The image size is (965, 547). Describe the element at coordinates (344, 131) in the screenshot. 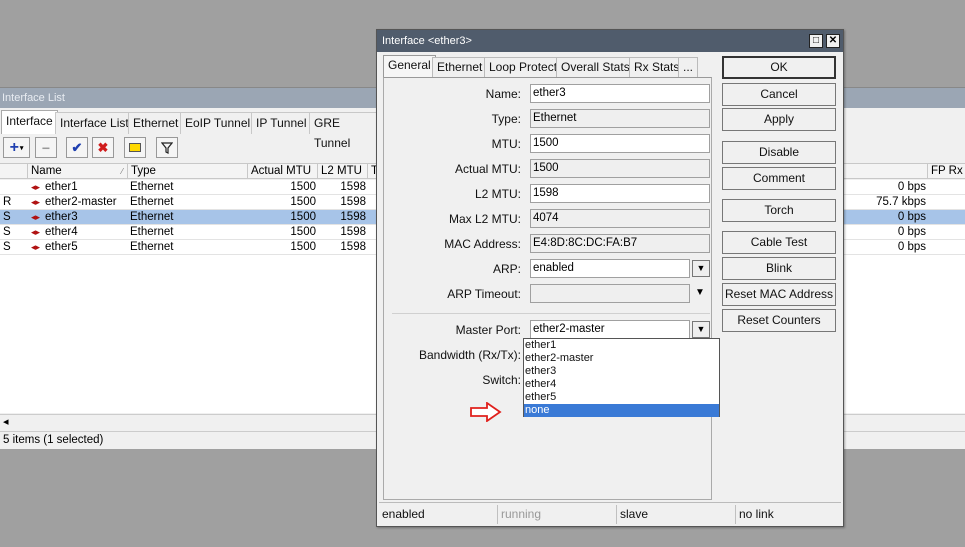

I see `tab-gre-tunnel: GRE Tunnel` at that location.